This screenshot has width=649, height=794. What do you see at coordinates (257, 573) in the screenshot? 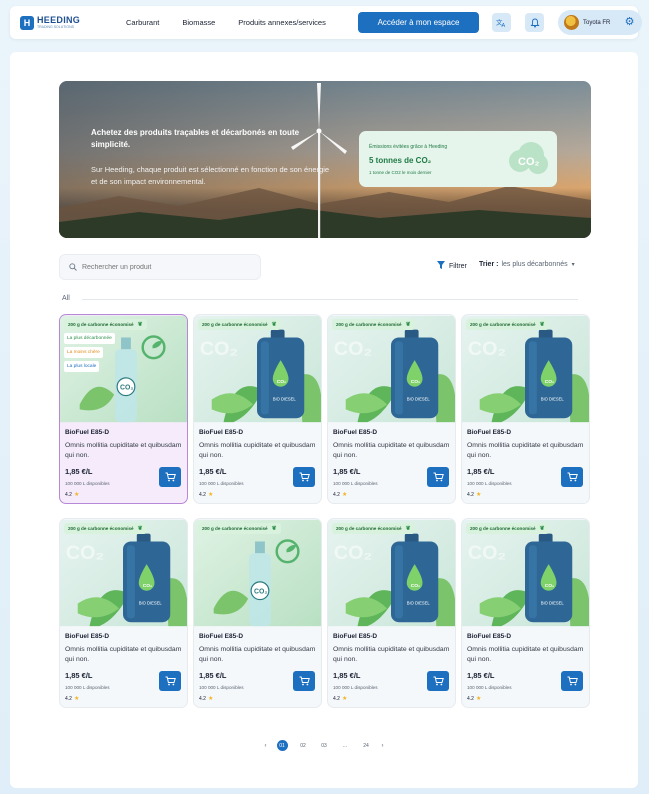
I see `product-image-bottle: CO₂` at bounding box center [257, 573].